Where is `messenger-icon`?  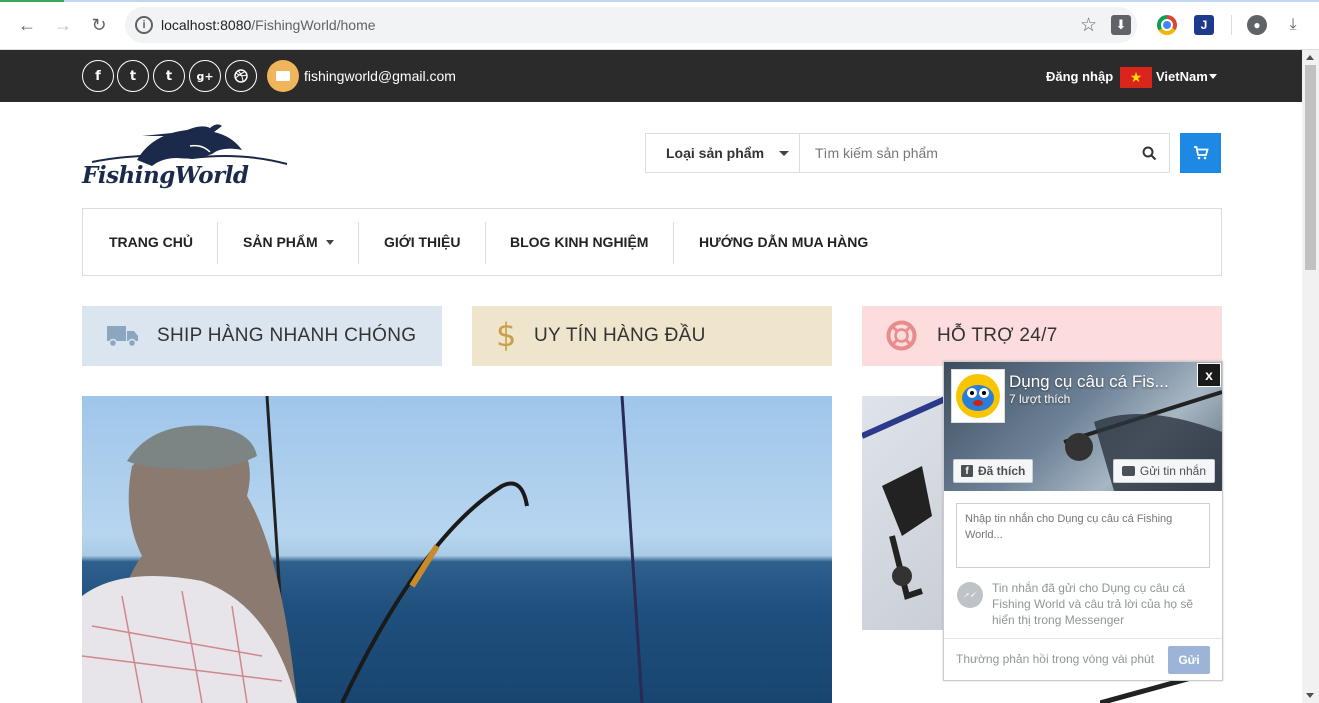
messenger-icon is located at coordinates (970, 595).